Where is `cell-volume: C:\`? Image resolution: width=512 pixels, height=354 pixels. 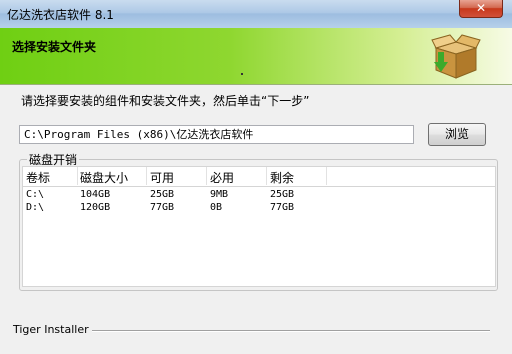
cell-volume: C:\ is located at coordinates (35, 194).